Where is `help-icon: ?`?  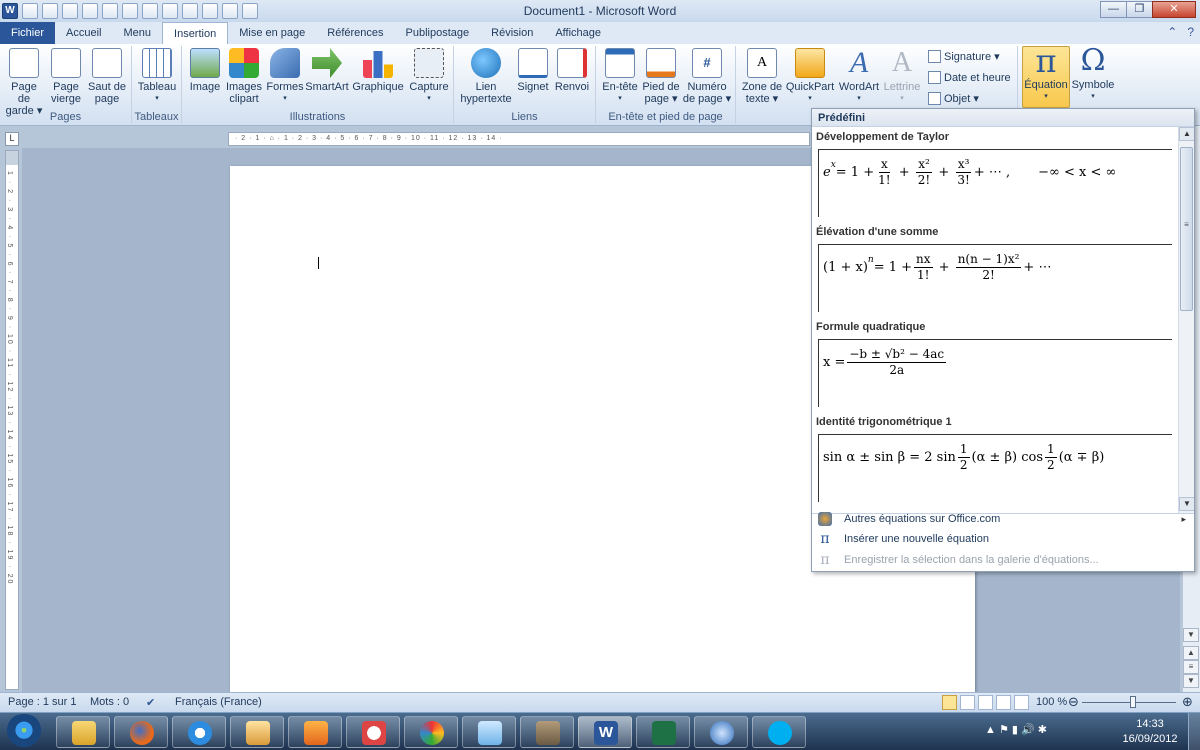 help-icon: ? is located at coordinates (1190, 32).